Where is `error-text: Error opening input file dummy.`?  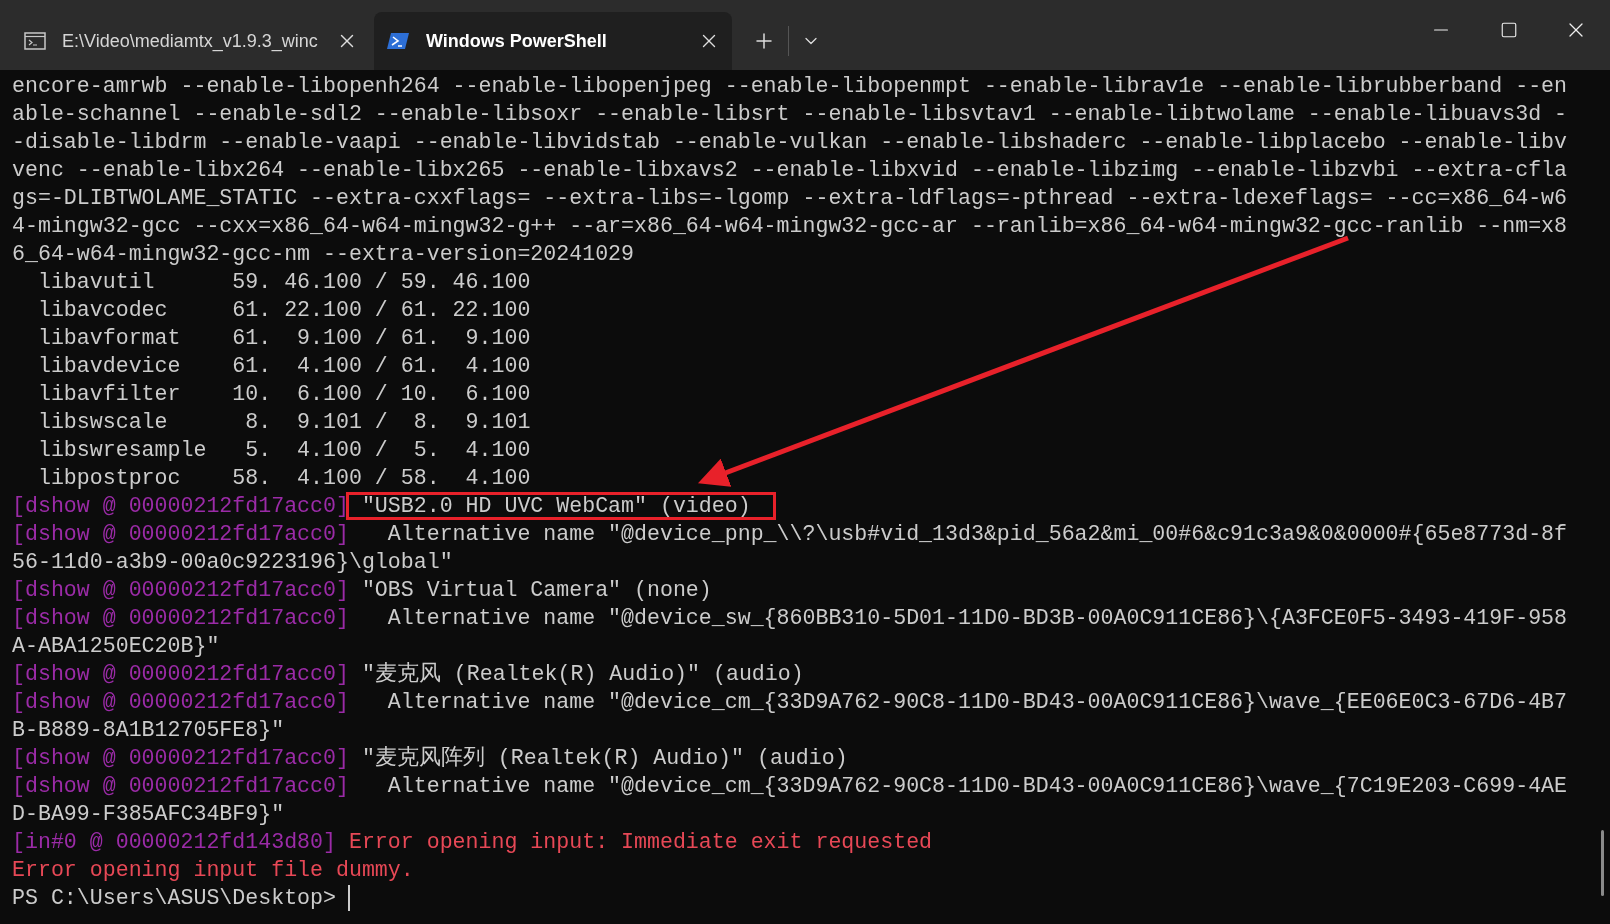 error-text: Error opening input file dummy. is located at coordinates (213, 870).